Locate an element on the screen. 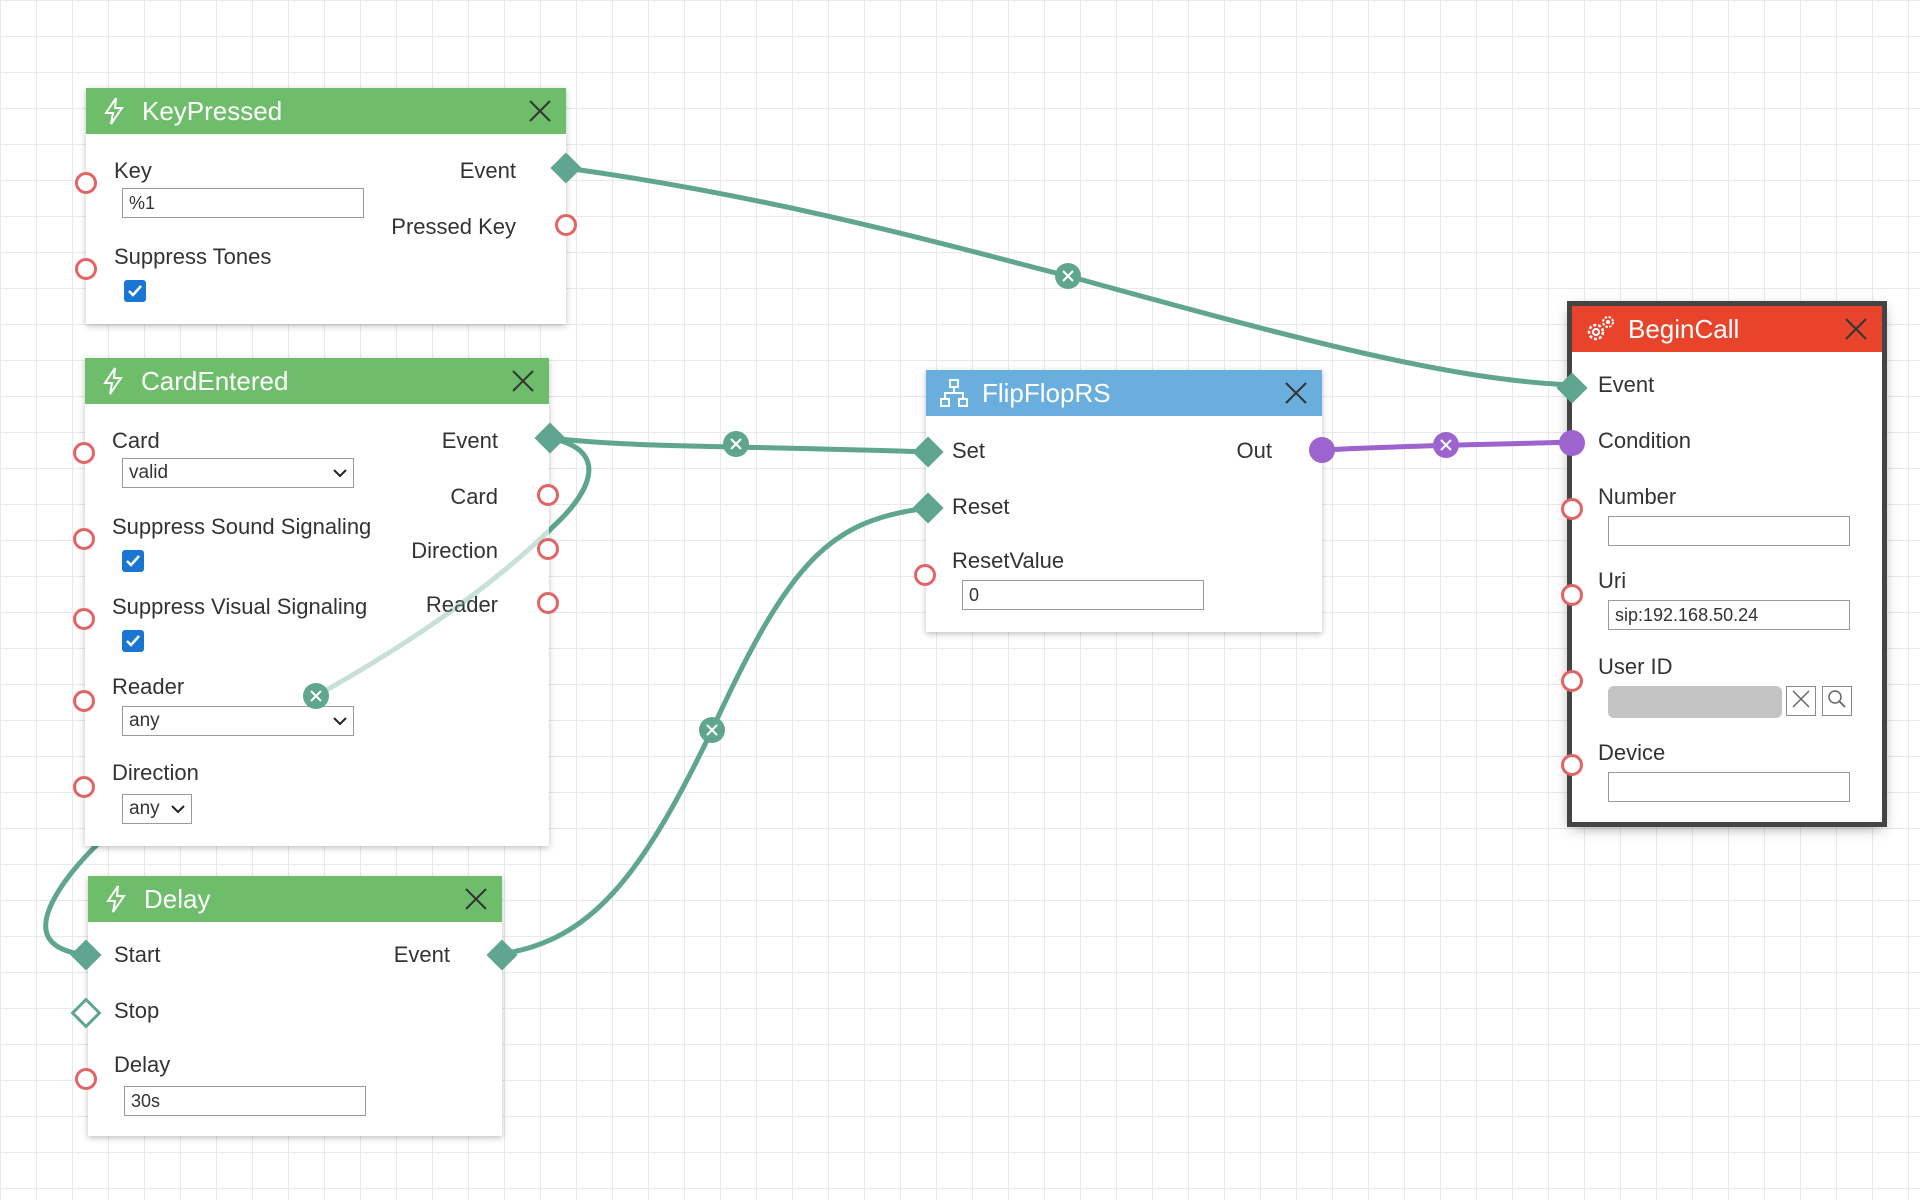 This screenshot has height=1200, width=1920. node-title: Delay is located at coordinates (177, 898).